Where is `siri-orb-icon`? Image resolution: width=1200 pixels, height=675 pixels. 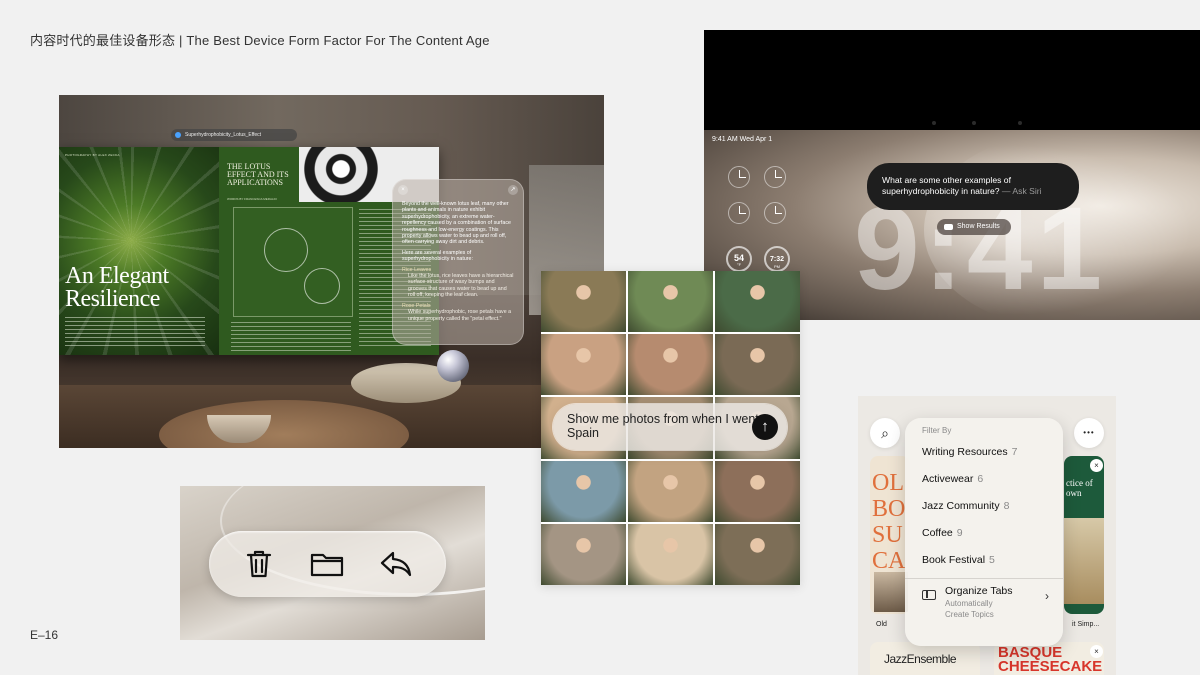 siri-orb-icon is located at coordinates (453, 366).